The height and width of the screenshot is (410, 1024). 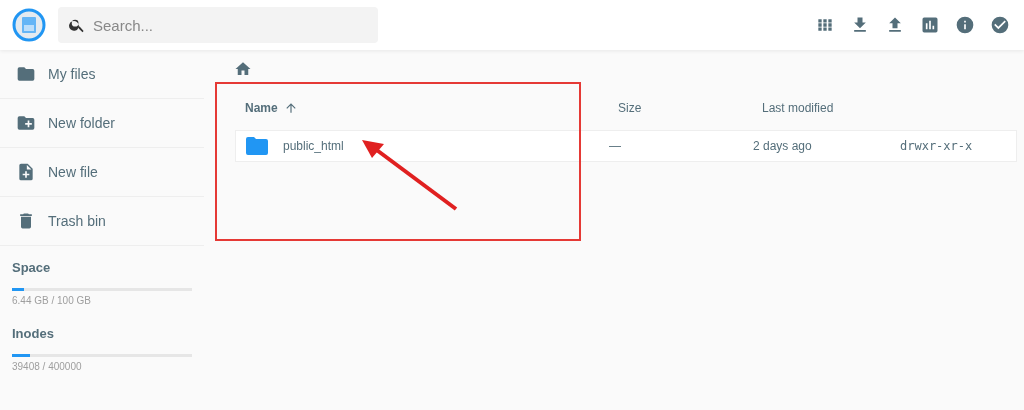 I want to click on usage-reading: 6.44 GB / 100 GB, so click(x=52, y=300).